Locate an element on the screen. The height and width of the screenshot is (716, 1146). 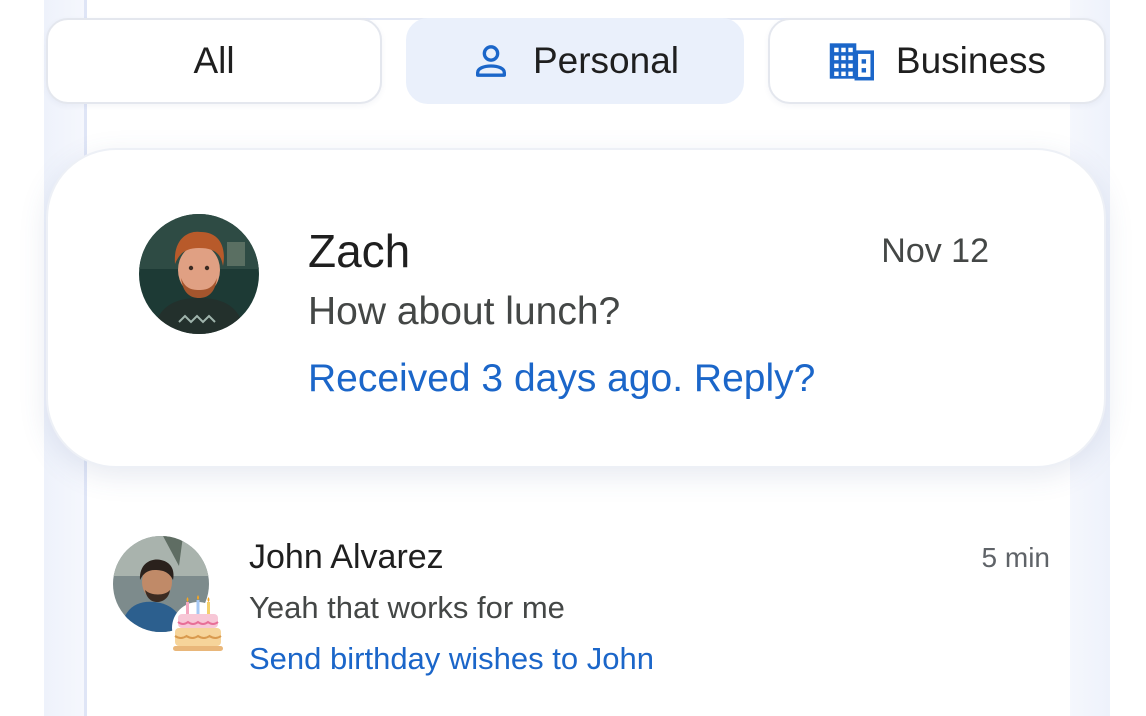
birthday-suggestion-link: Send birthday wishes to John is located at coordinates (451, 659).